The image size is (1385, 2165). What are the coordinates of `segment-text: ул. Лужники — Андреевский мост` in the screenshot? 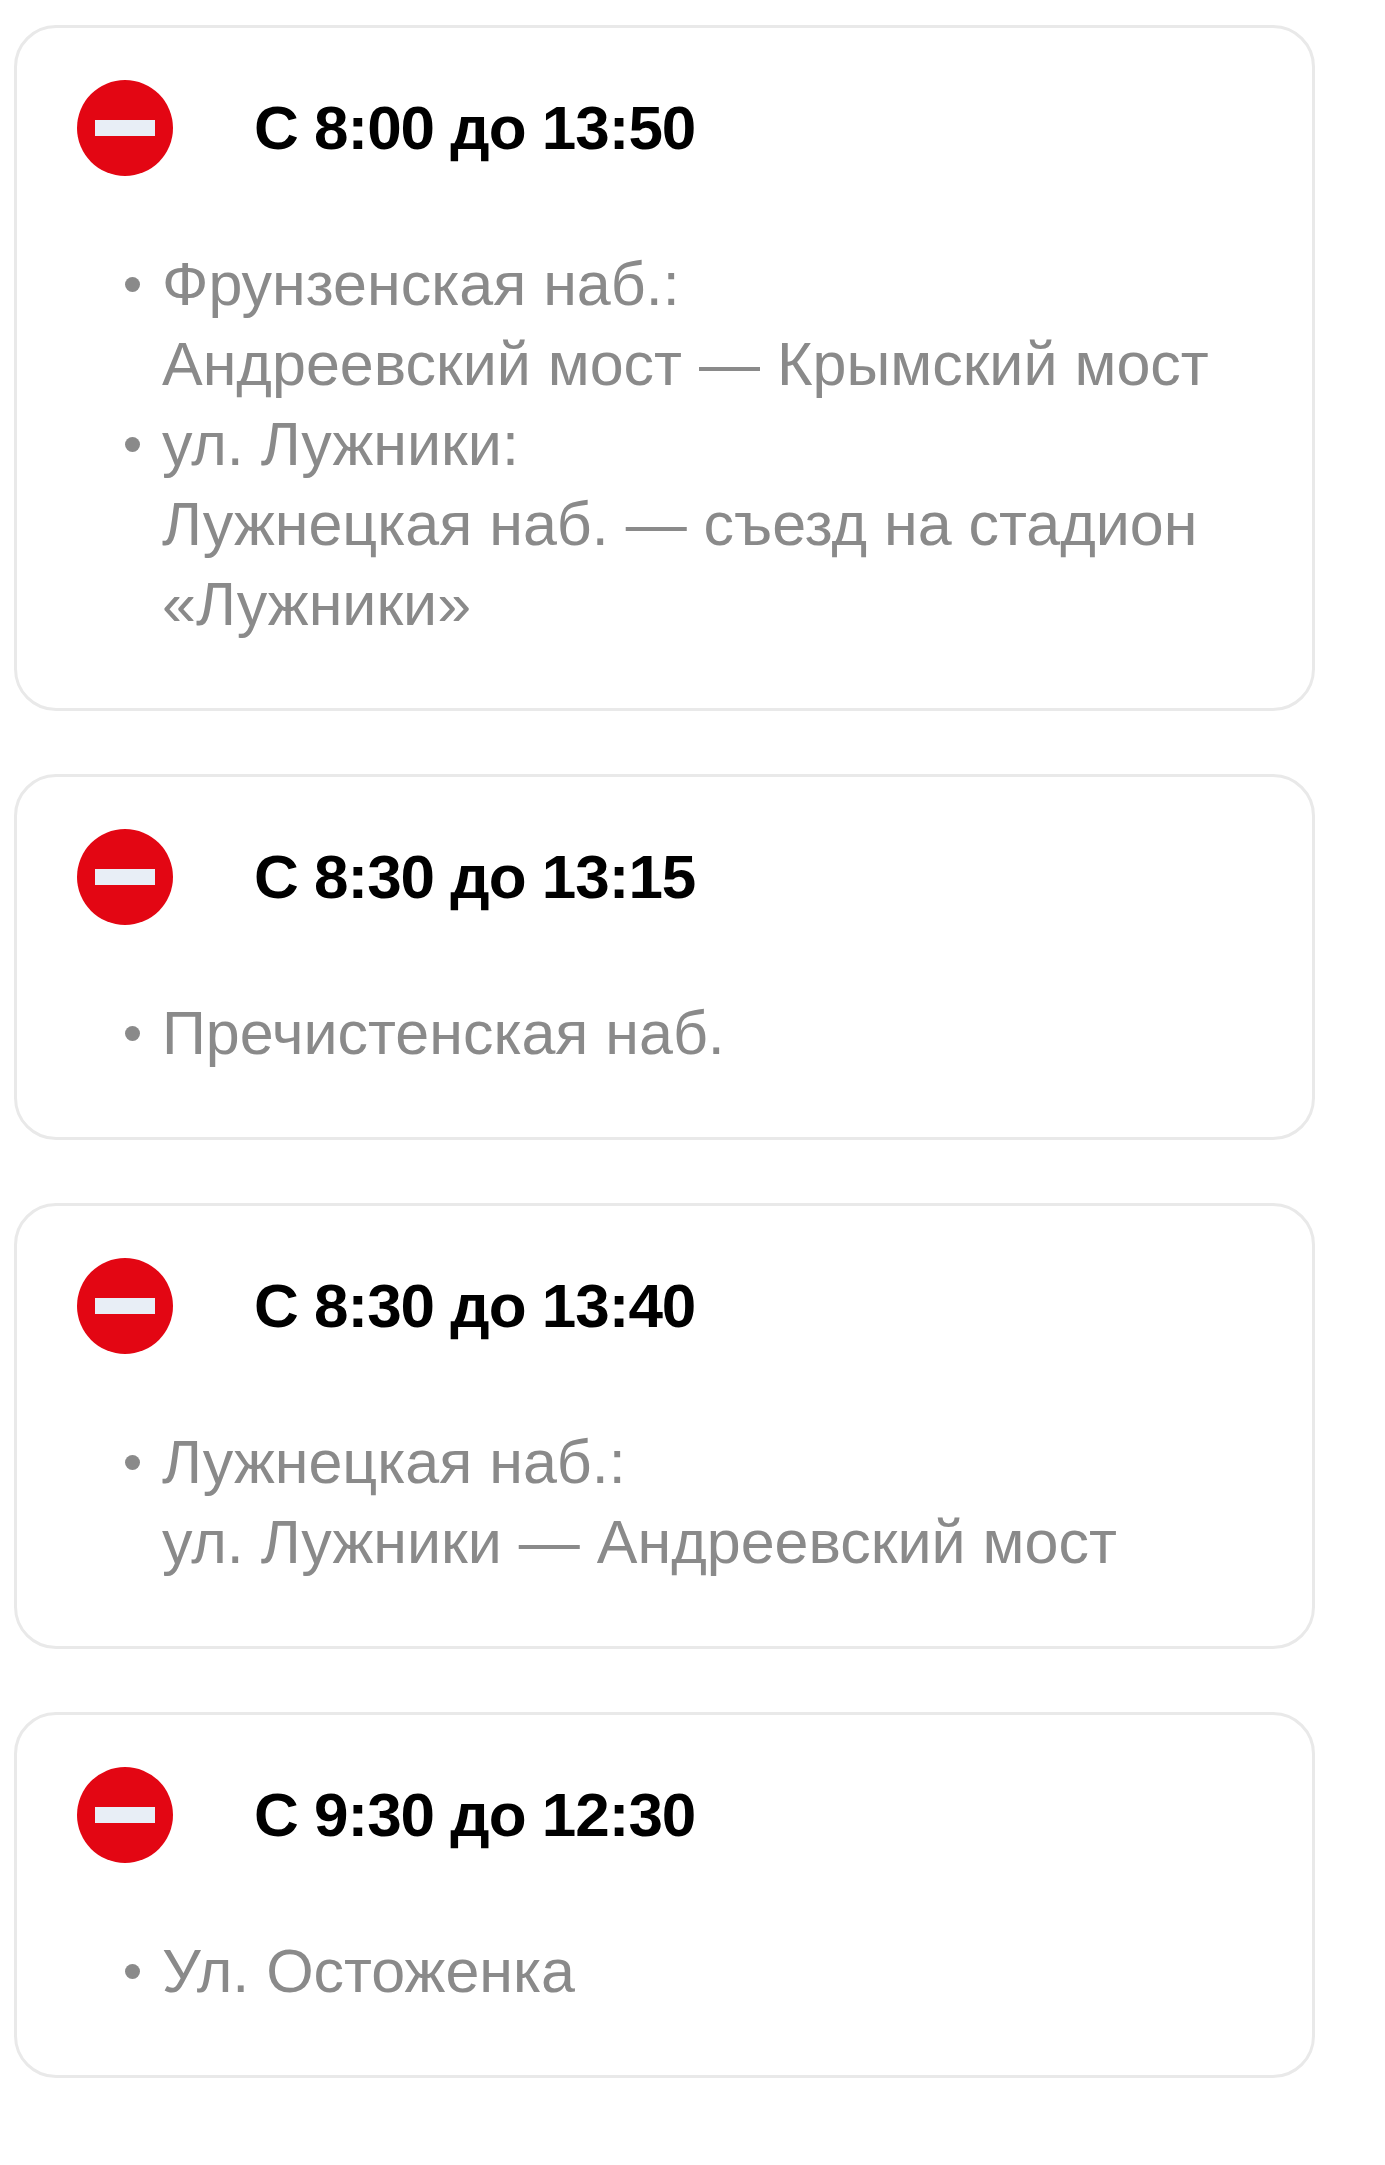 It's located at (639, 1542).